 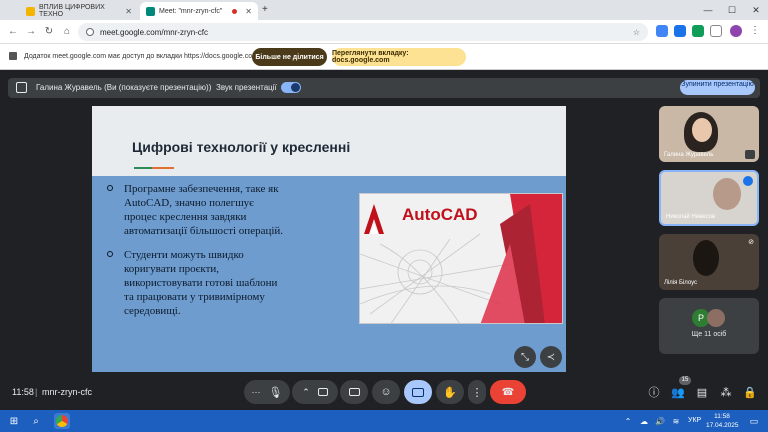 What do you see at coordinates (644, 421) in the screenshot?
I see `onedrive-icon: ☁` at bounding box center [644, 421].